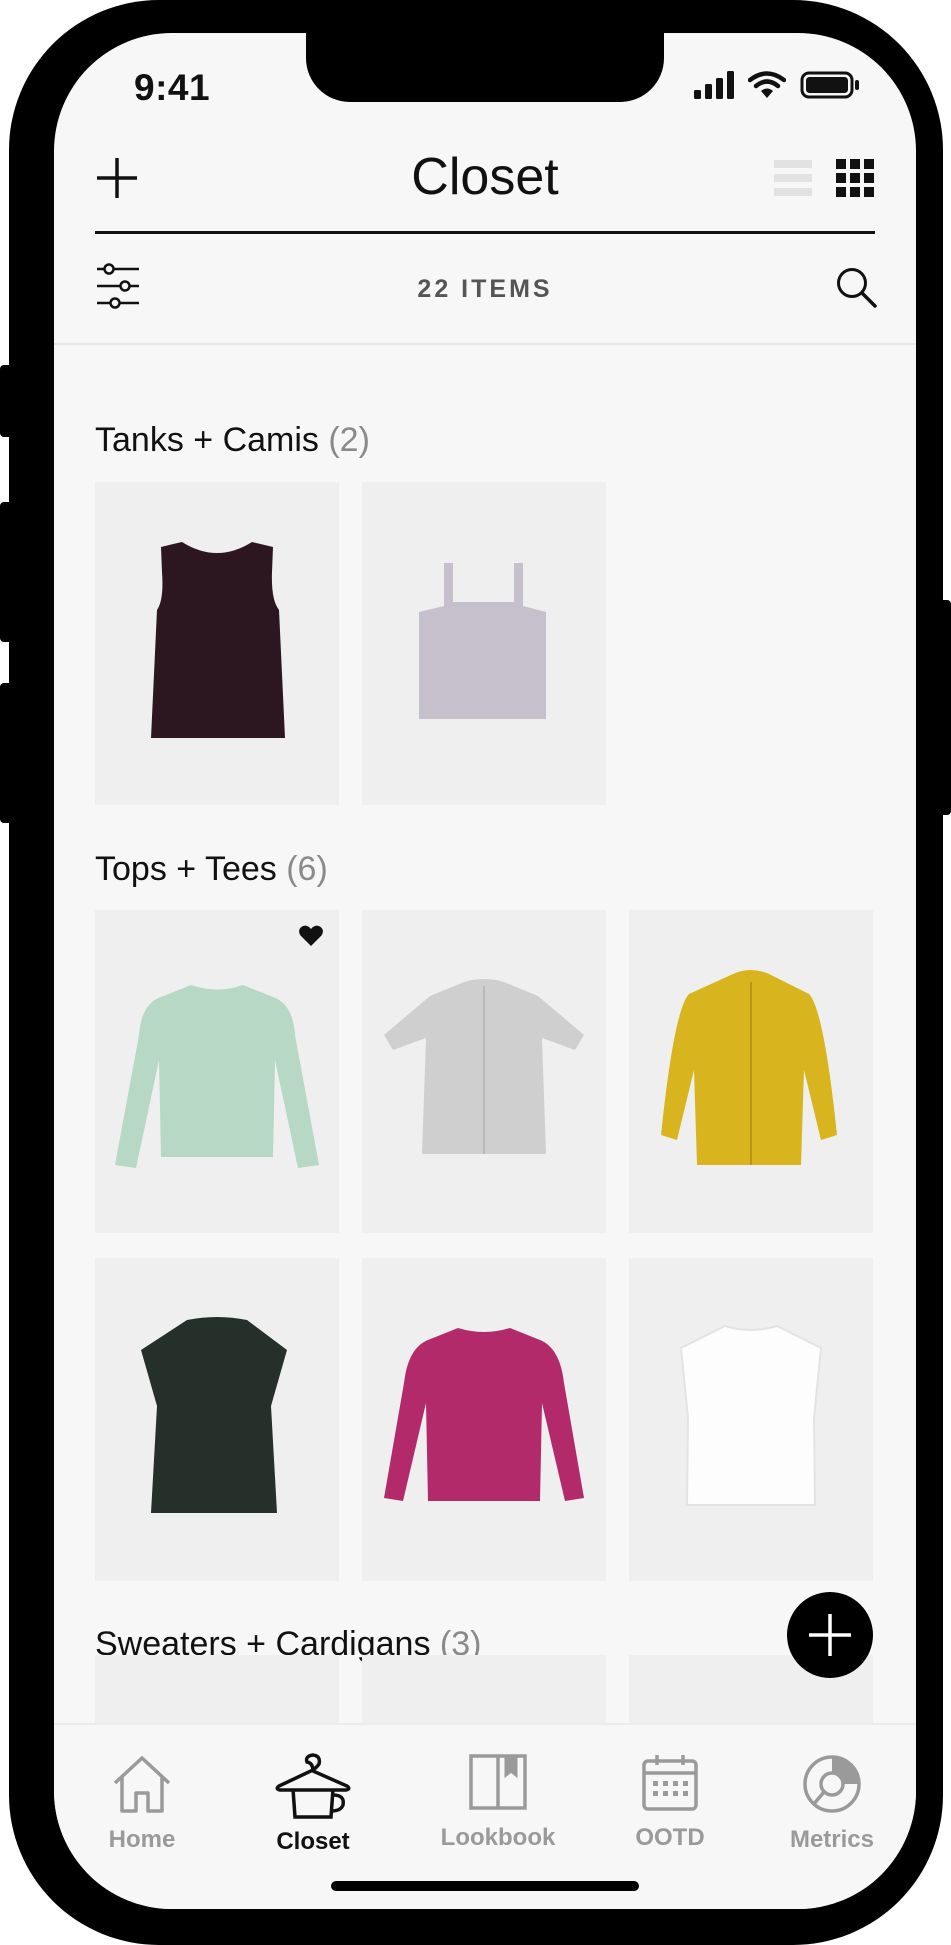  I want to click on calendar-icon, so click(670, 1783).